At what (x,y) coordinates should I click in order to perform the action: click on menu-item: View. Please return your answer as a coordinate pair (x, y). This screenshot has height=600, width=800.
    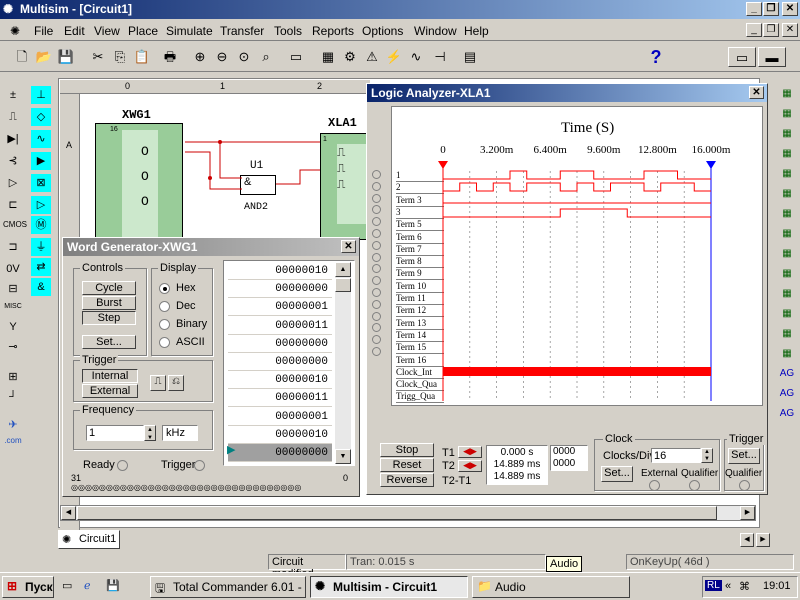
    Looking at the image, I should click on (107, 31).